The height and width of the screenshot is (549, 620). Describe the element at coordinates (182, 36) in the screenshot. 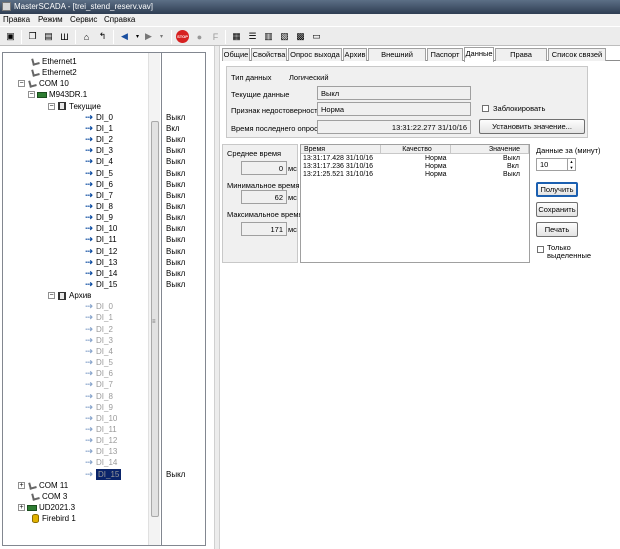

I see `stop-icon: STOP` at that location.